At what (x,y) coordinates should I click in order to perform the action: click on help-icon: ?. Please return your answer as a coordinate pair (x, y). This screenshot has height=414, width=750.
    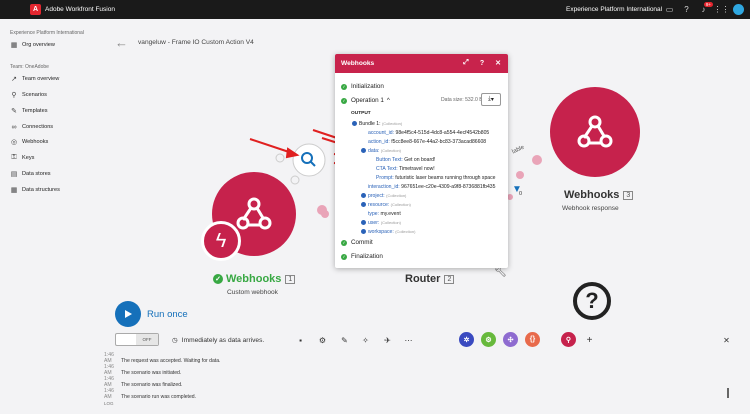
    Looking at the image, I should click on (482, 63).